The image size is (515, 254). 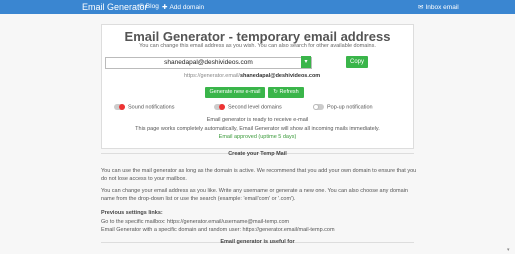 What do you see at coordinates (275, 92) in the screenshot?
I see `refresh-icon: ↻` at bounding box center [275, 92].